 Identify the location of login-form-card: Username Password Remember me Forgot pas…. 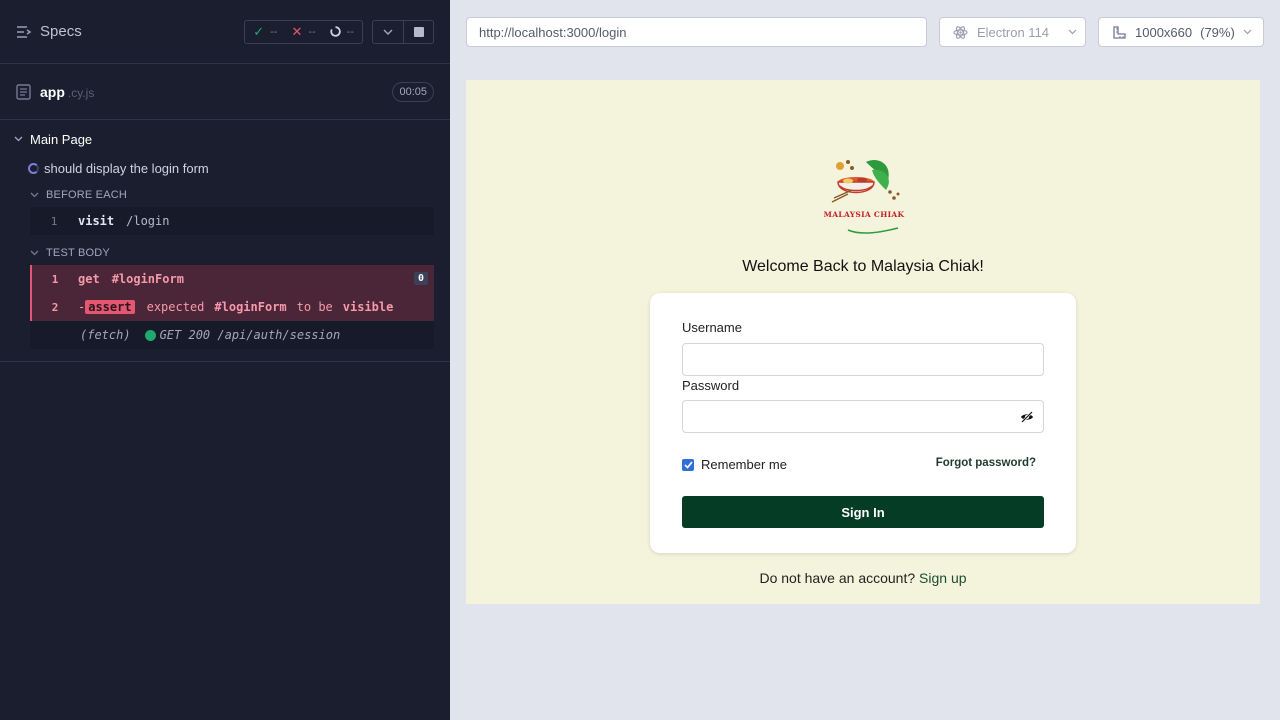
(863, 423).